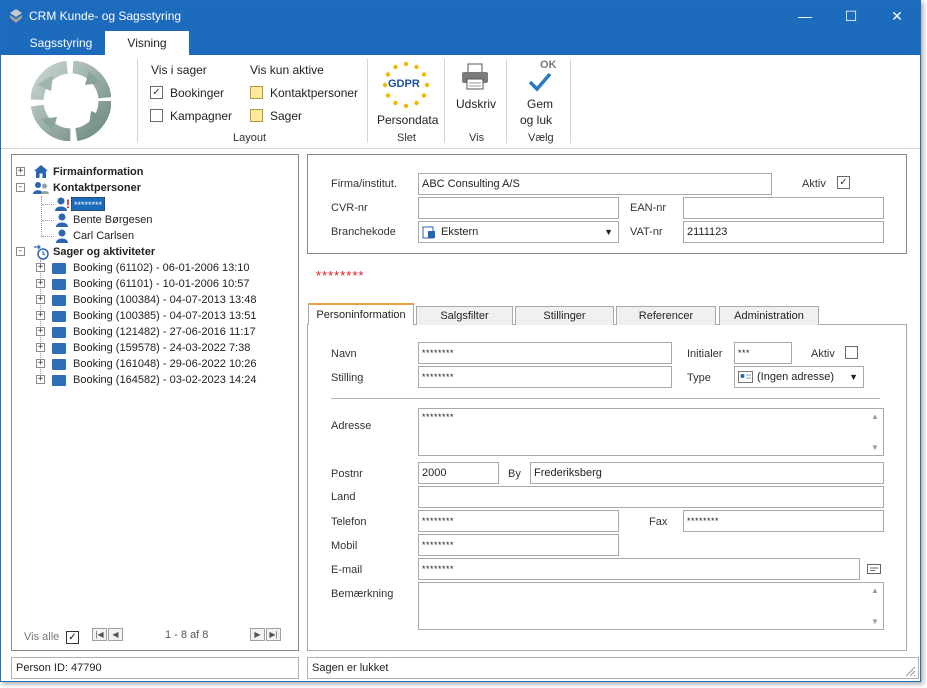  What do you see at coordinates (154, 284) in the screenshot?
I see `tree-booking: + Booking (61101) - 10-01-2006 10:57` at bounding box center [154, 284].